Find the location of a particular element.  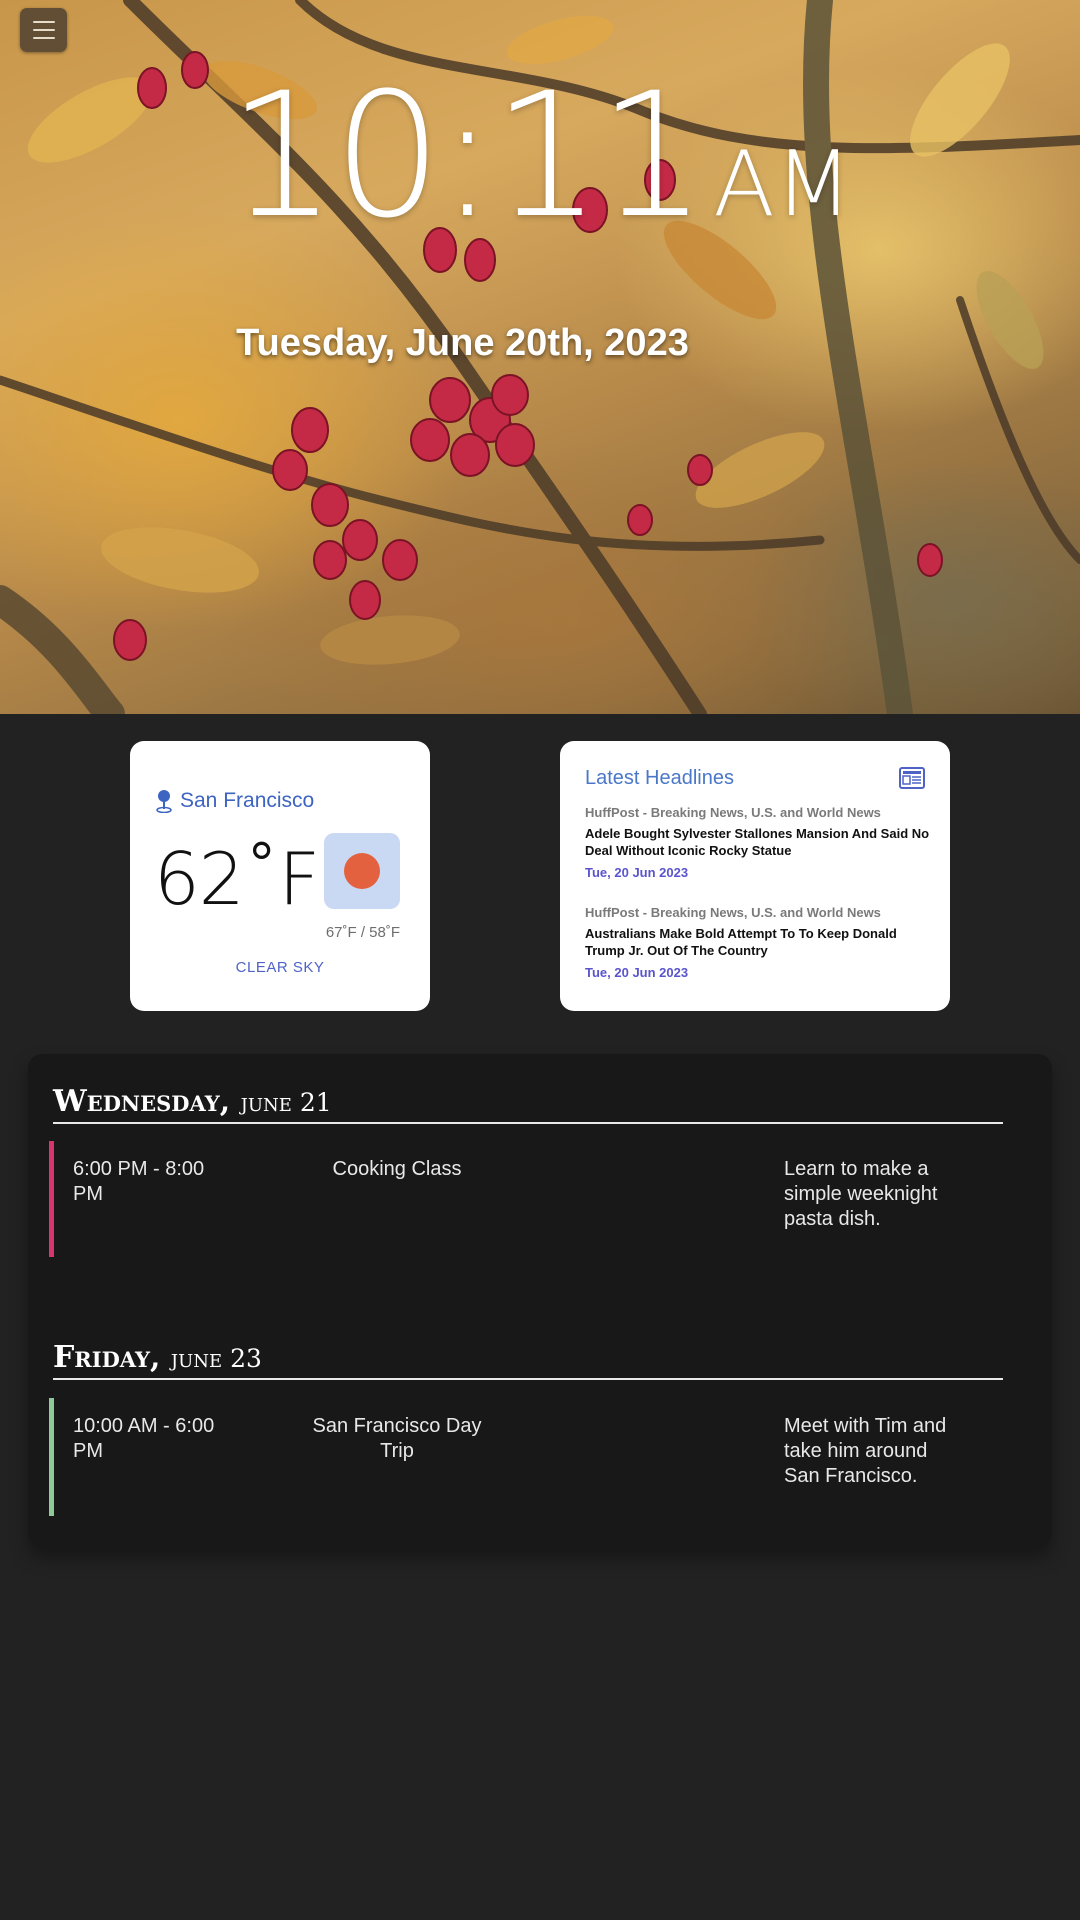

menu-button is located at coordinates (43, 30).